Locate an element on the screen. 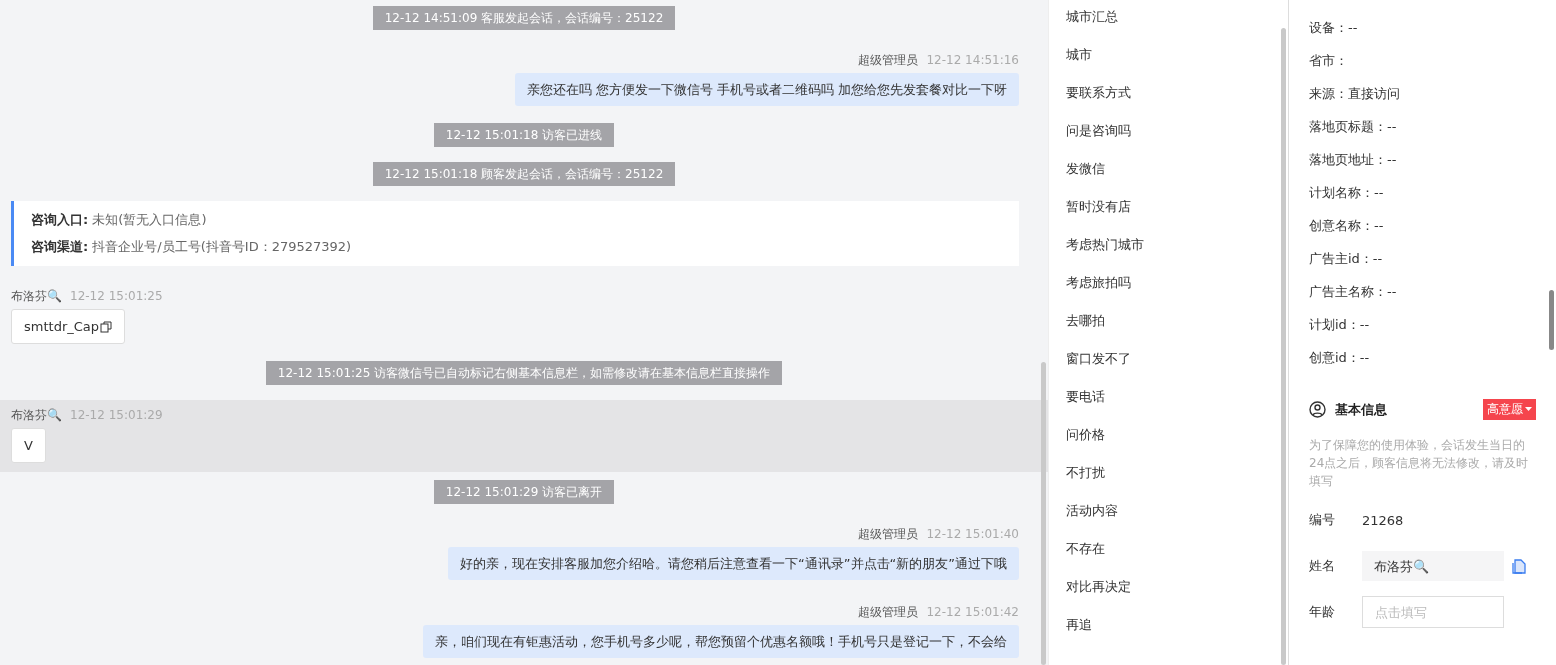  message-row: 布洛芬🔍 12-12 15:01:29 V is located at coordinates (524, 436).